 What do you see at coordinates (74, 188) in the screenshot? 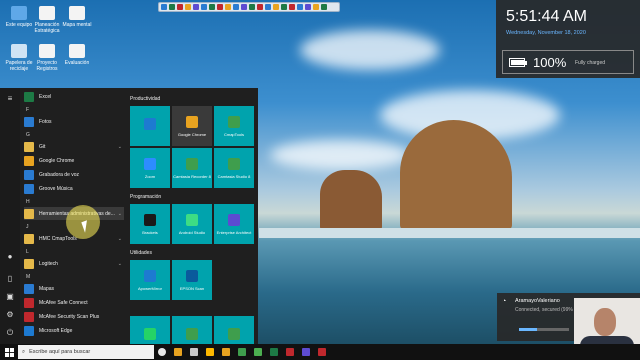
I see `app-list-item: Groove Música` at bounding box center [74, 188].